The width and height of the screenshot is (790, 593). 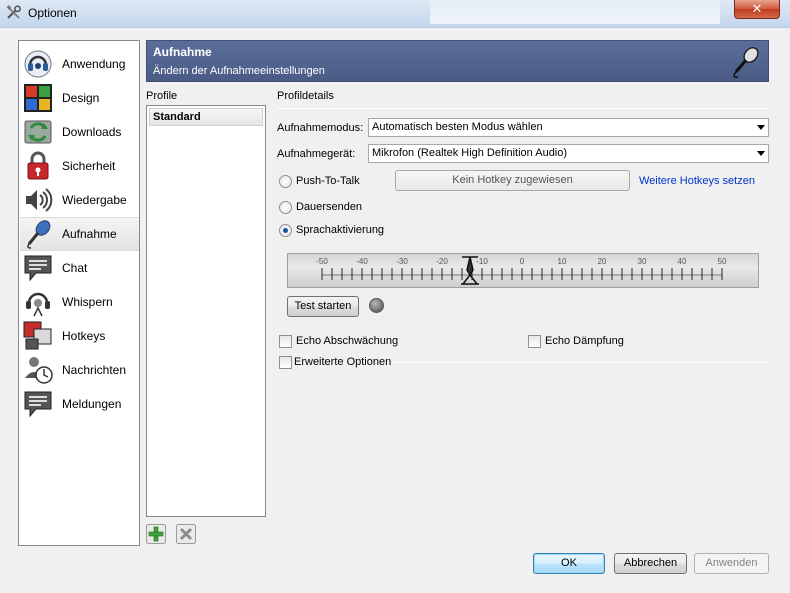 I want to click on voice-activation-label: Sprachaktivierung, so click(x=340, y=230).